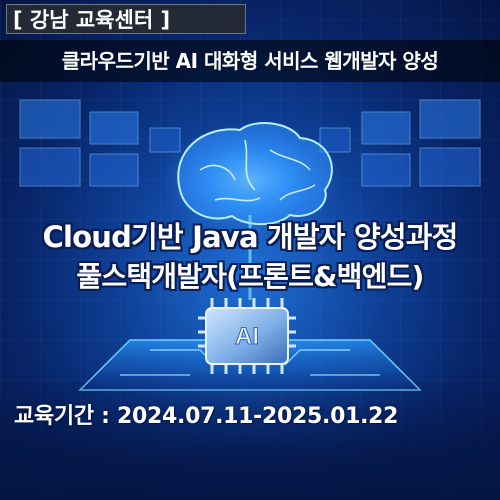  What do you see at coordinates (126, 19) in the screenshot?
I see `location-tag: [ 강남 교육센터 ]` at bounding box center [126, 19].